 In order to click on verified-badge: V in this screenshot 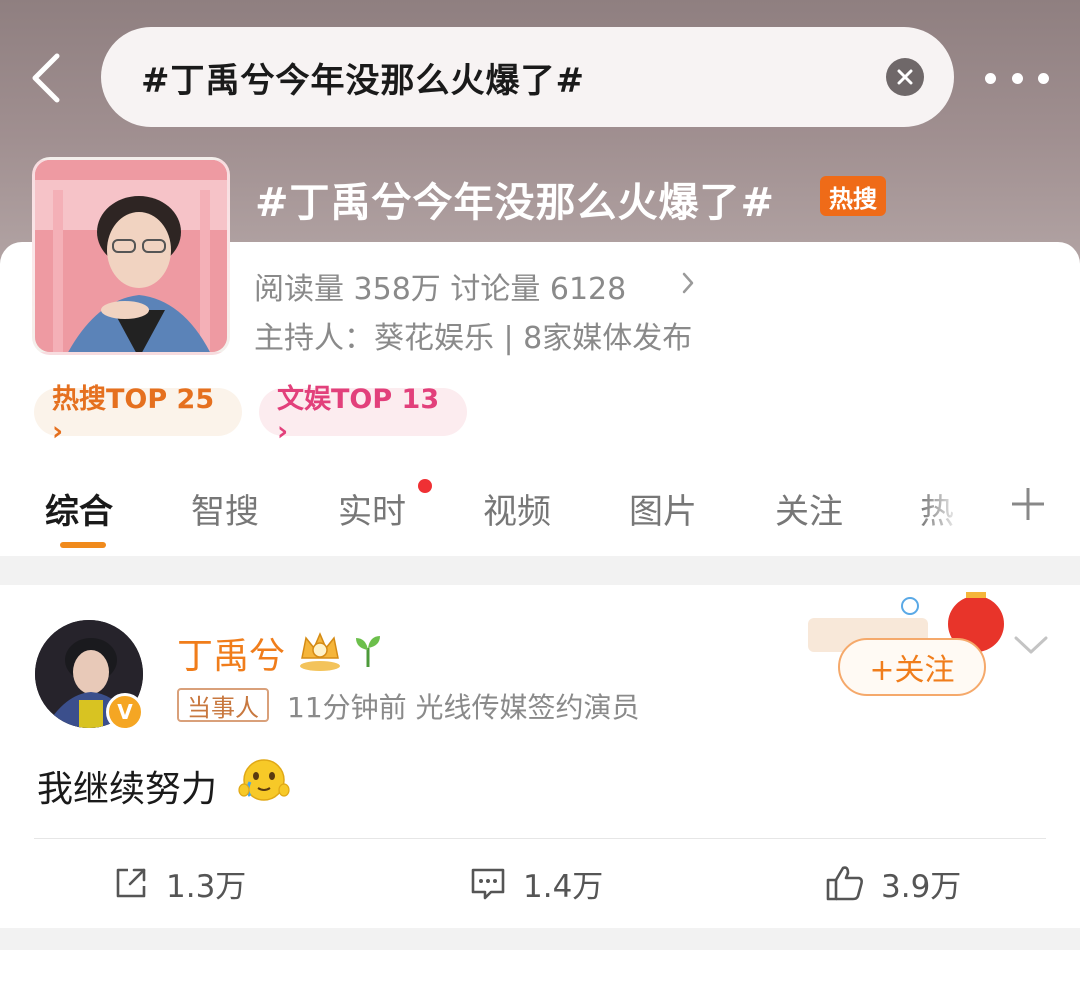, I will do `click(125, 712)`.